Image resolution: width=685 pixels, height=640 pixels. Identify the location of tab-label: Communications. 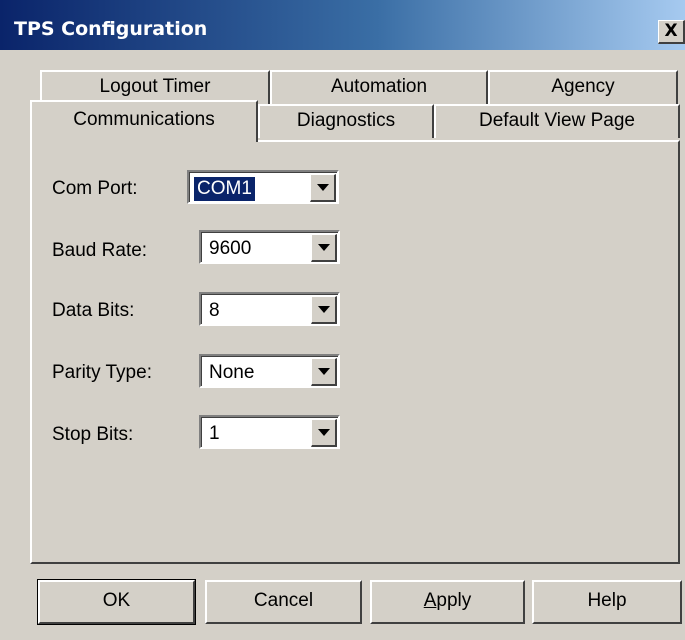
(144, 119).